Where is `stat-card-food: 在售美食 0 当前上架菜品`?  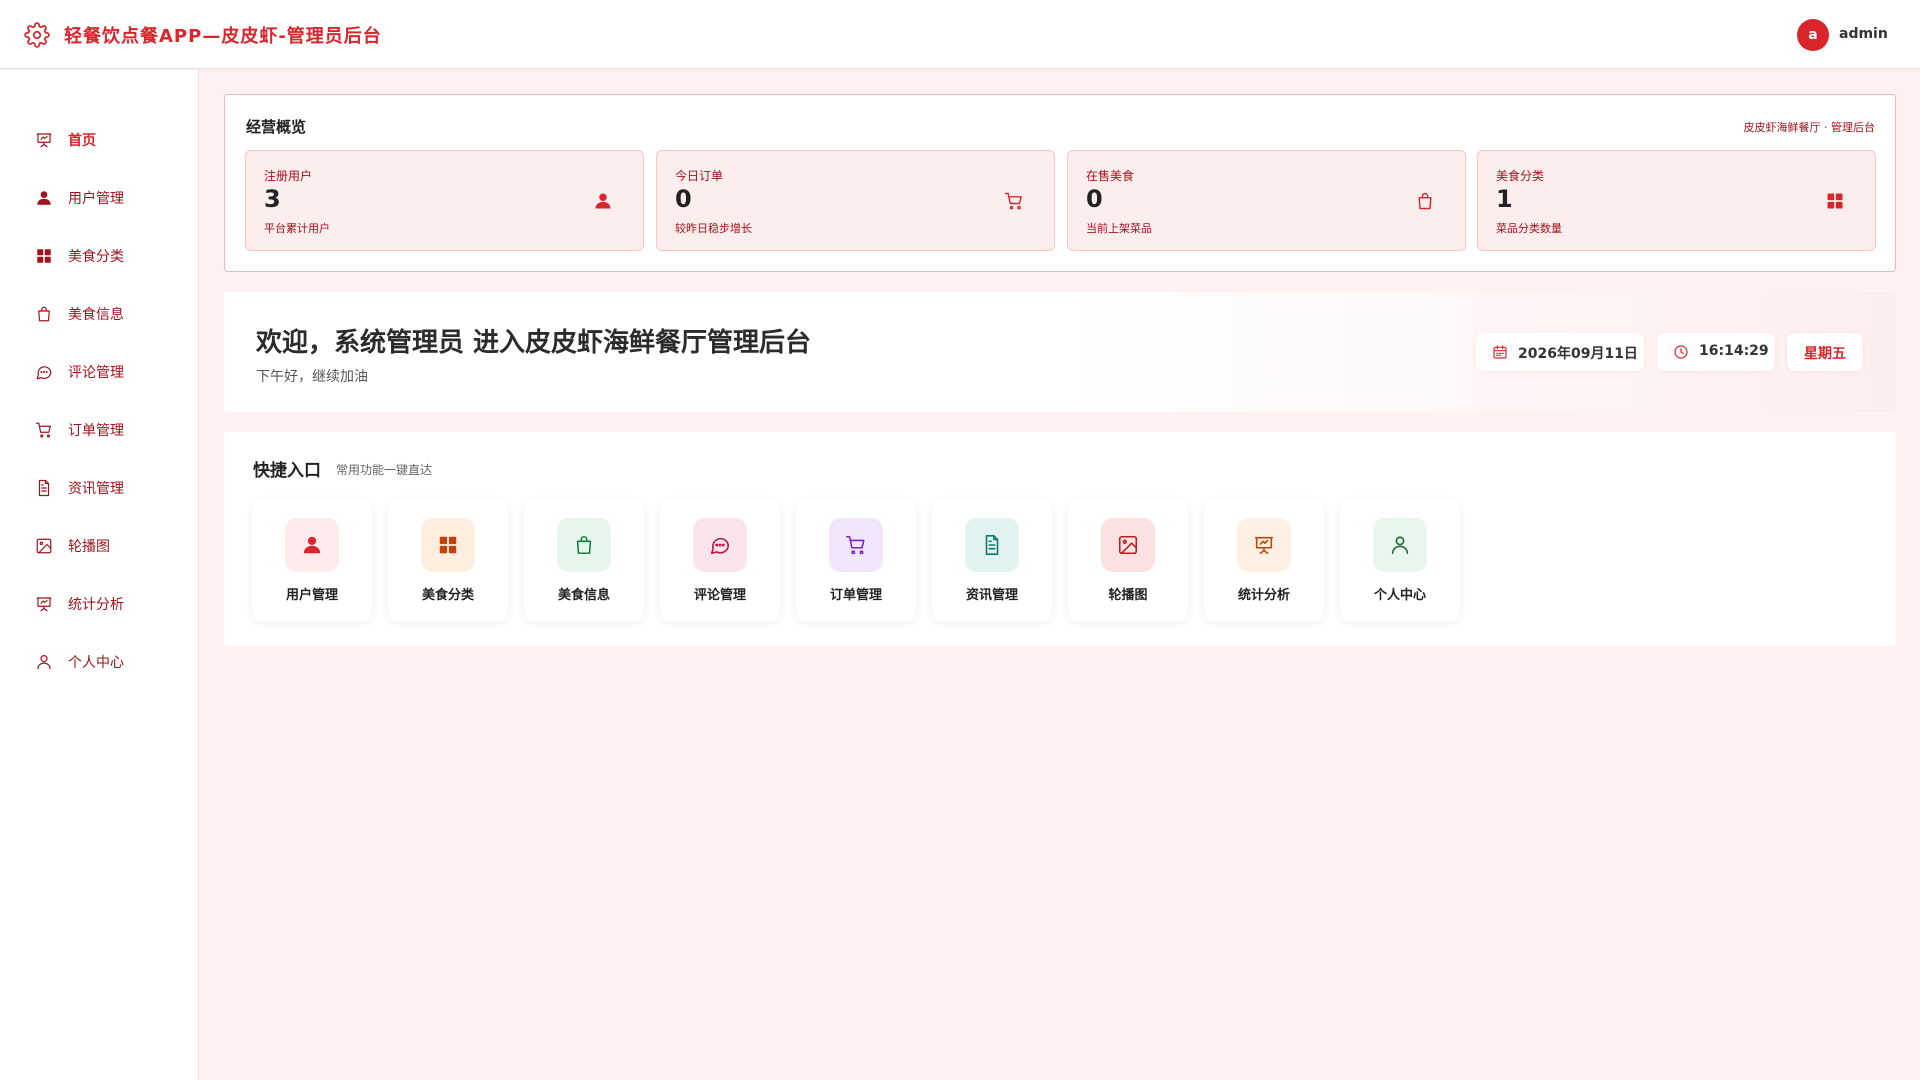 stat-card-food: 在售美食 0 当前上架菜品 is located at coordinates (1266, 200).